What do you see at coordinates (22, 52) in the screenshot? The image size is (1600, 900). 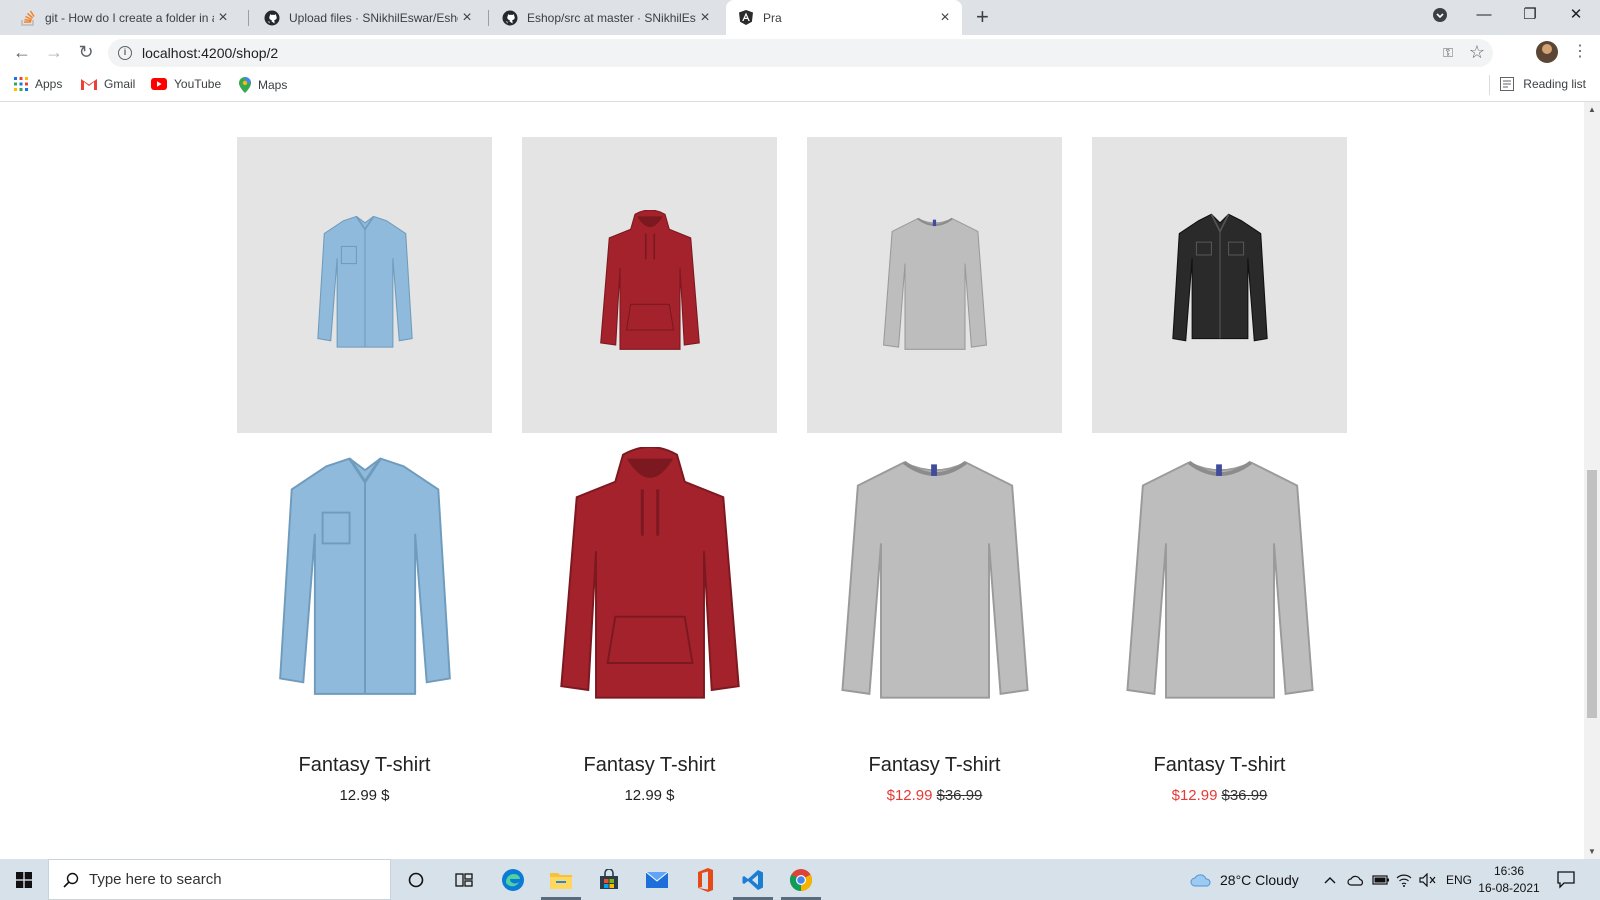 I see `back-button: ←` at bounding box center [22, 52].